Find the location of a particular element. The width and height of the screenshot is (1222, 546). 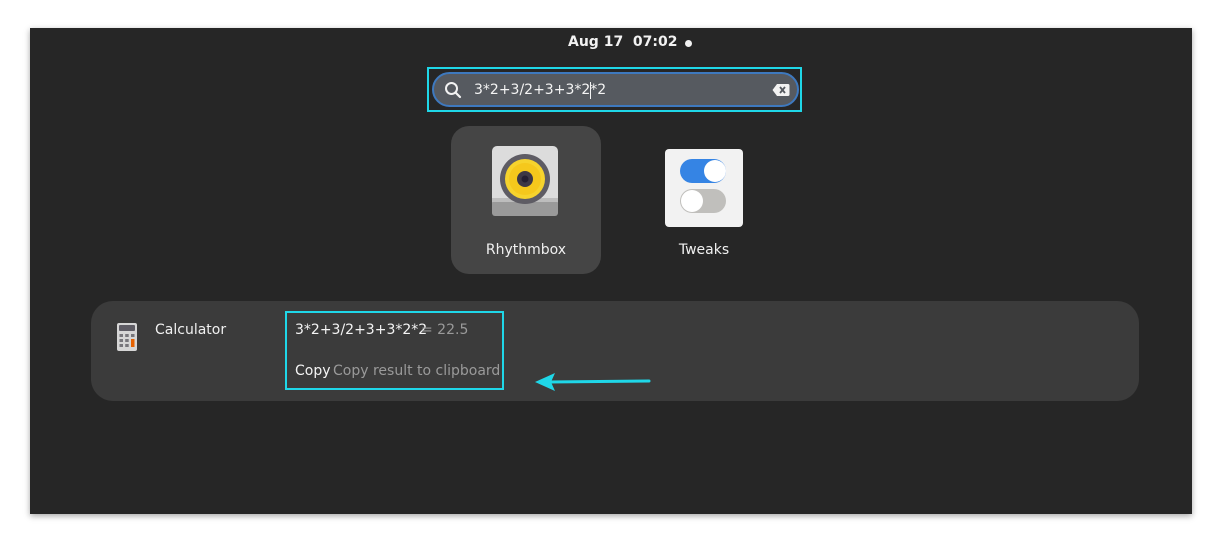

result-value: = 22.5 is located at coordinates (445, 330).